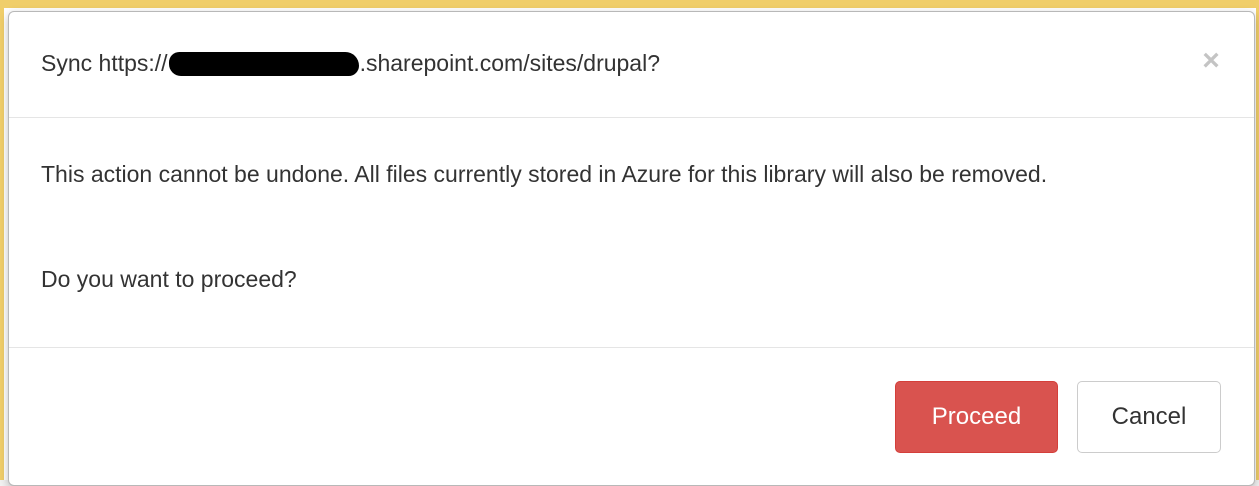 This screenshot has height=486, width=1259. What do you see at coordinates (263, 64) in the screenshot?
I see `redacted-tenant-name` at bounding box center [263, 64].